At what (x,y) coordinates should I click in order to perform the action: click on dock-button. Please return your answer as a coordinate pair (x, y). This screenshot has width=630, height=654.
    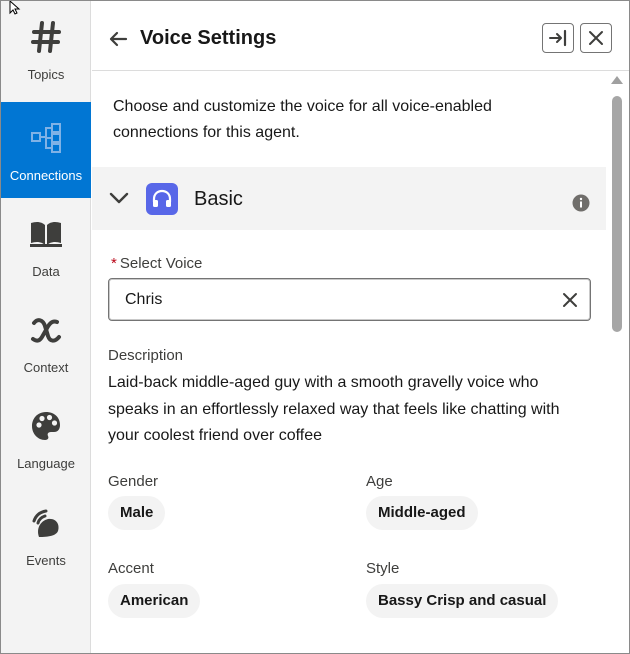
    Looking at the image, I should click on (558, 38).